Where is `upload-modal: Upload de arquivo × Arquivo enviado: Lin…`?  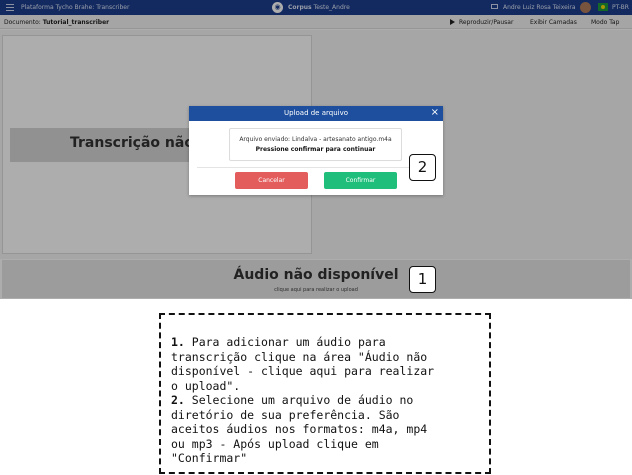 upload-modal: Upload de arquivo × Arquivo enviado: Lin… is located at coordinates (316, 150).